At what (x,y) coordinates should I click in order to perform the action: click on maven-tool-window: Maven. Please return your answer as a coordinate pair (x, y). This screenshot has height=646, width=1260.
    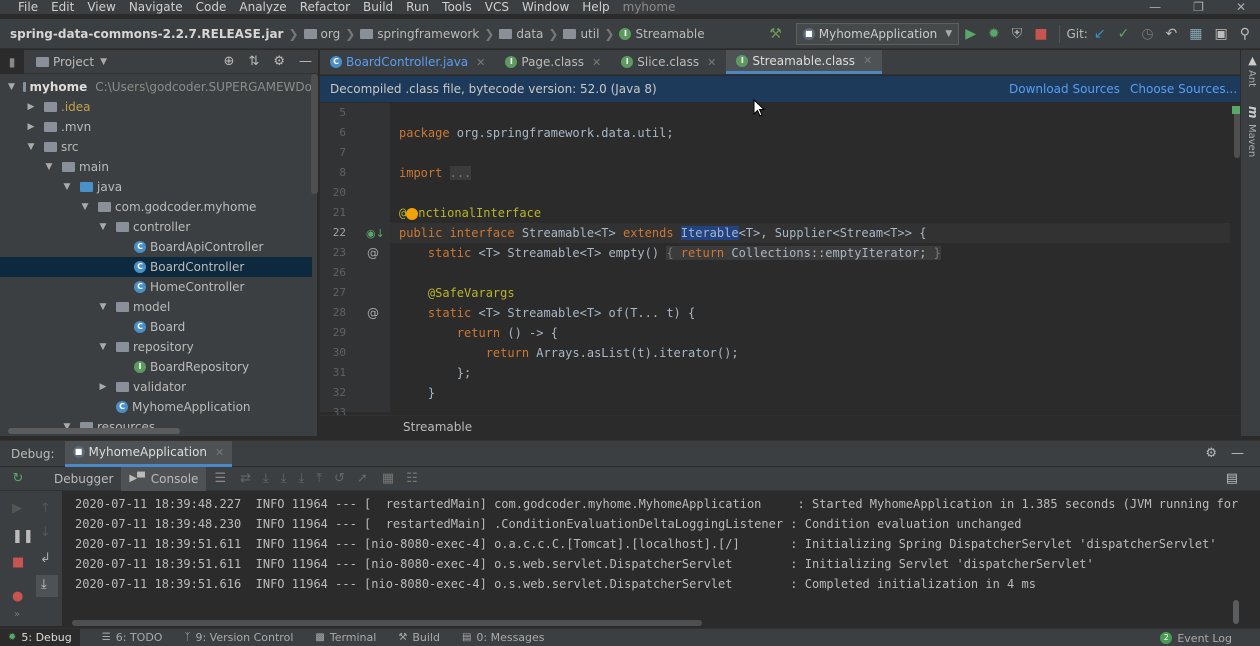
    Looking at the image, I should click on (1251, 140).